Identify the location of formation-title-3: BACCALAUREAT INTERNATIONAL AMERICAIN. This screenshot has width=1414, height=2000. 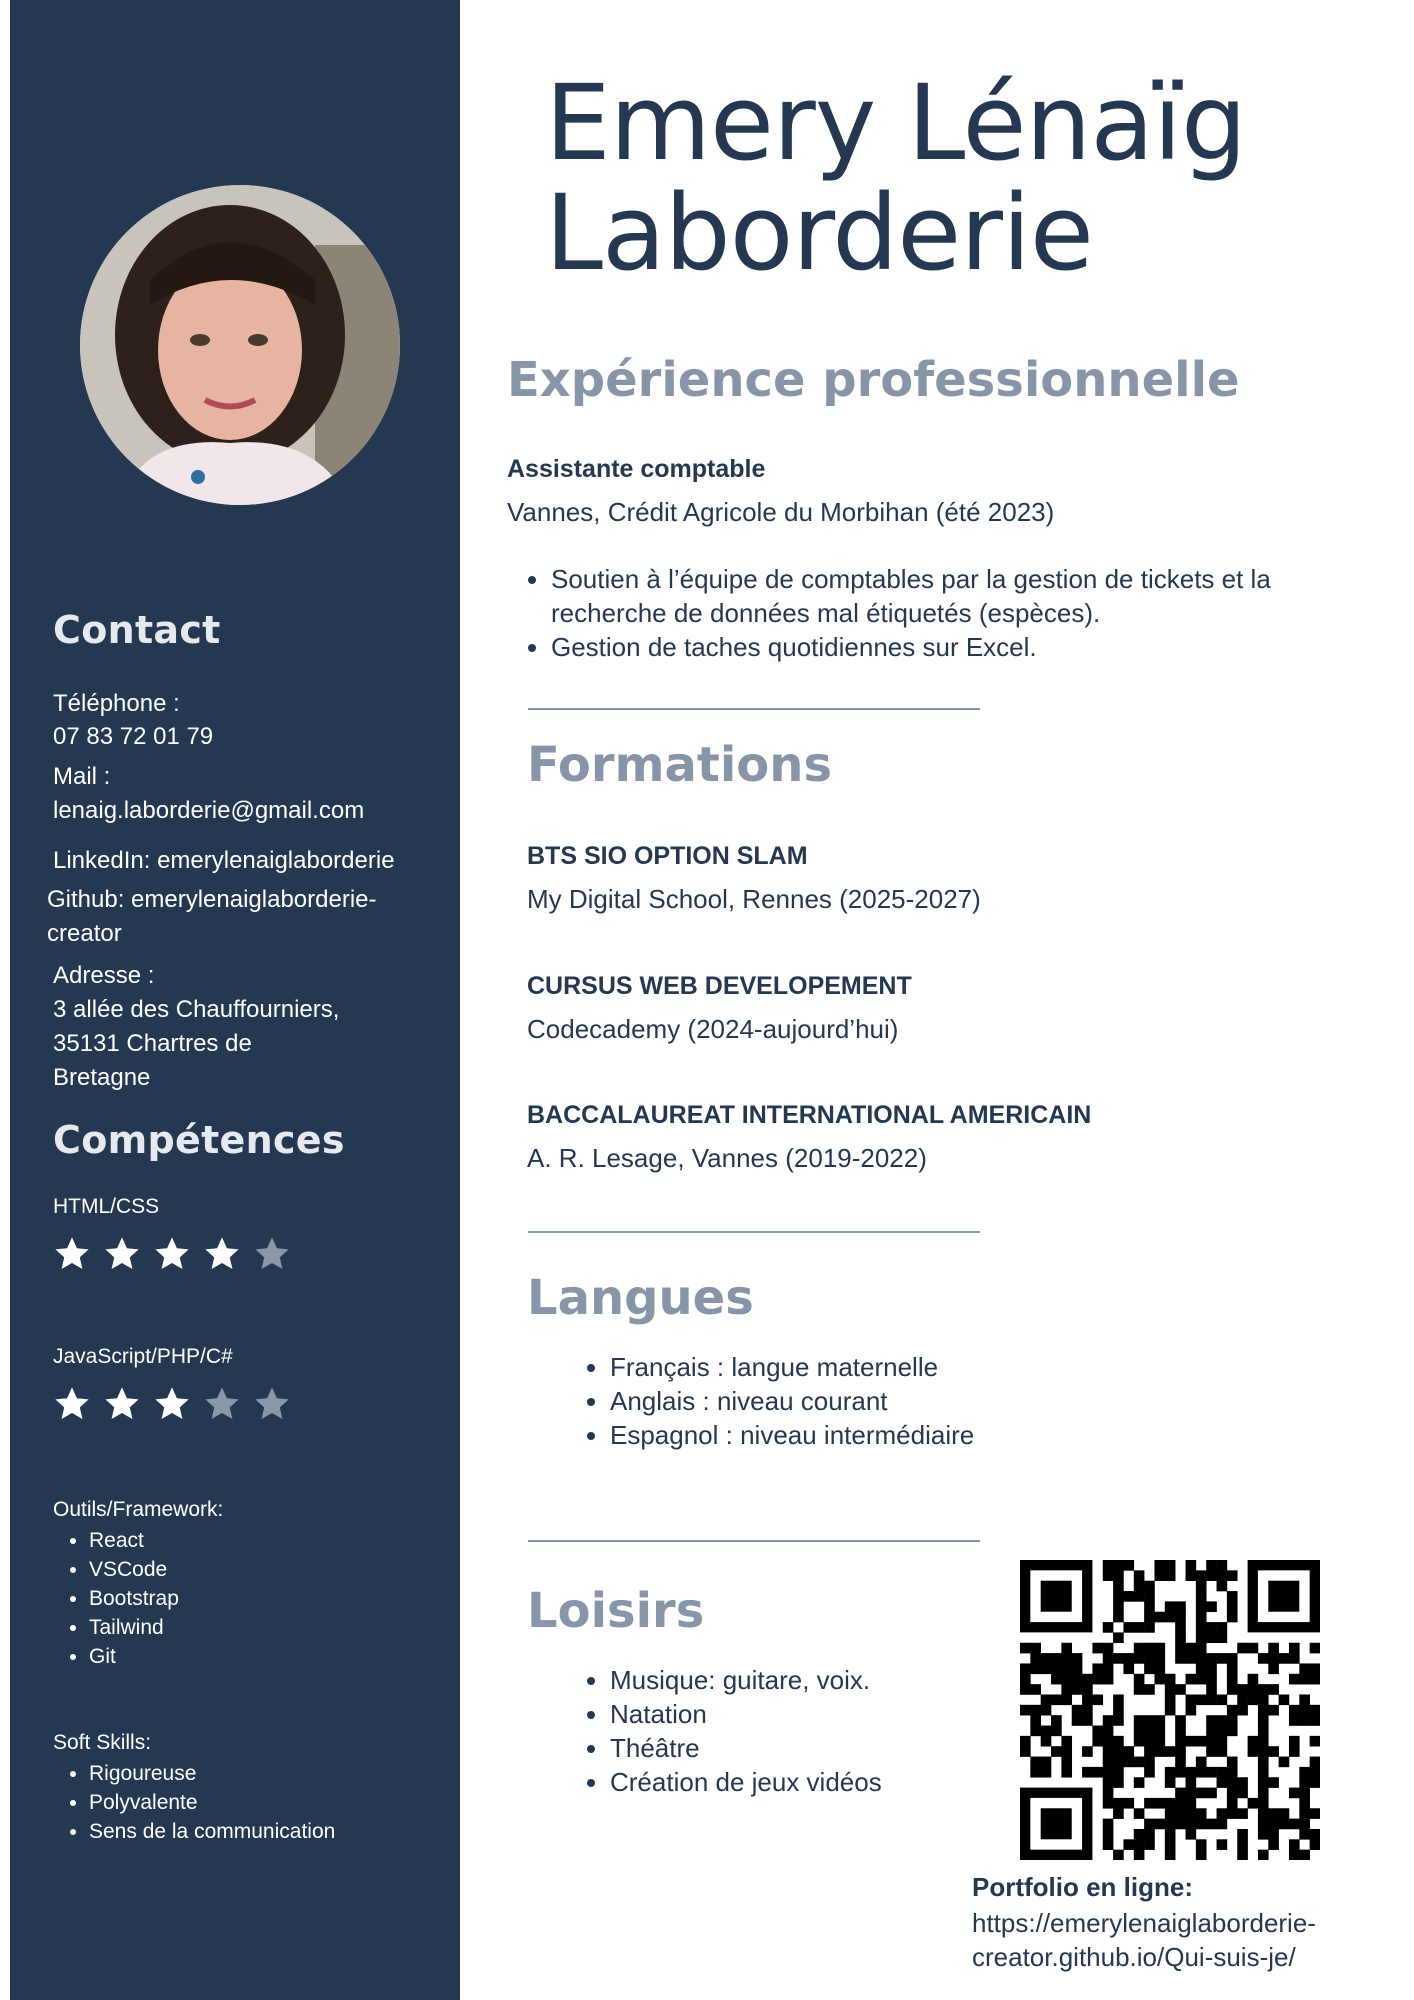
(809, 1115).